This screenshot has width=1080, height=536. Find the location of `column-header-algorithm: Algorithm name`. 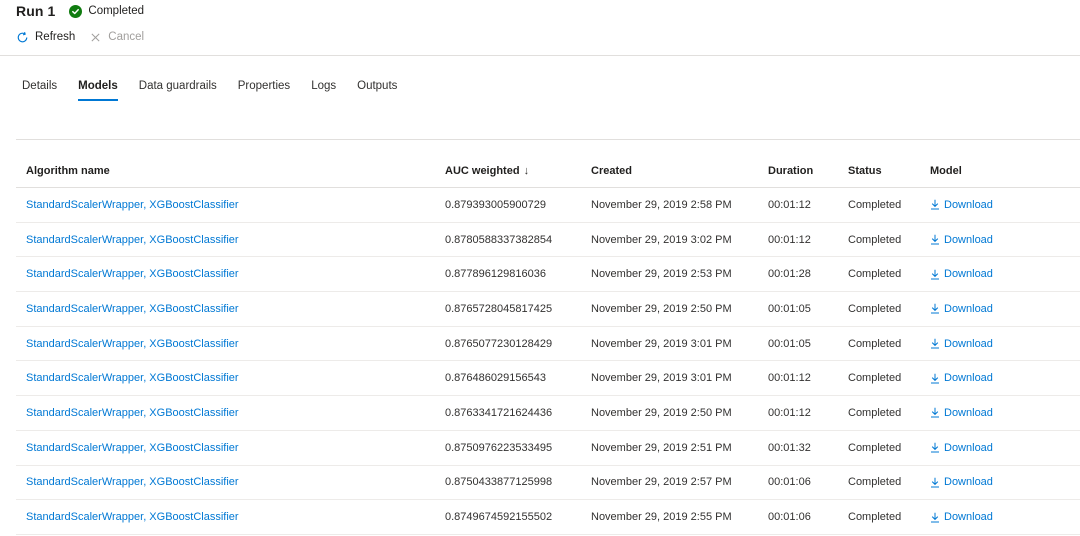

column-header-algorithm: Algorithm name is located at coordinates (68, 170).